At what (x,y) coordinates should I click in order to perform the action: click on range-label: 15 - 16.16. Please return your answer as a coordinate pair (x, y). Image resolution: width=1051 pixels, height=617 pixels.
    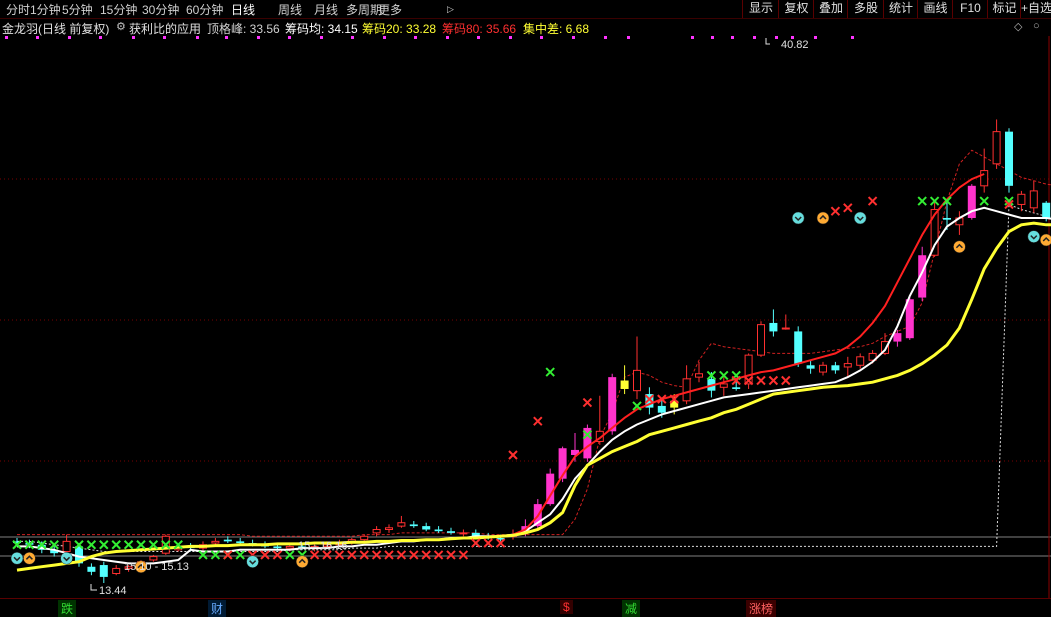
    Looking at the image, I should click on (323, 546).